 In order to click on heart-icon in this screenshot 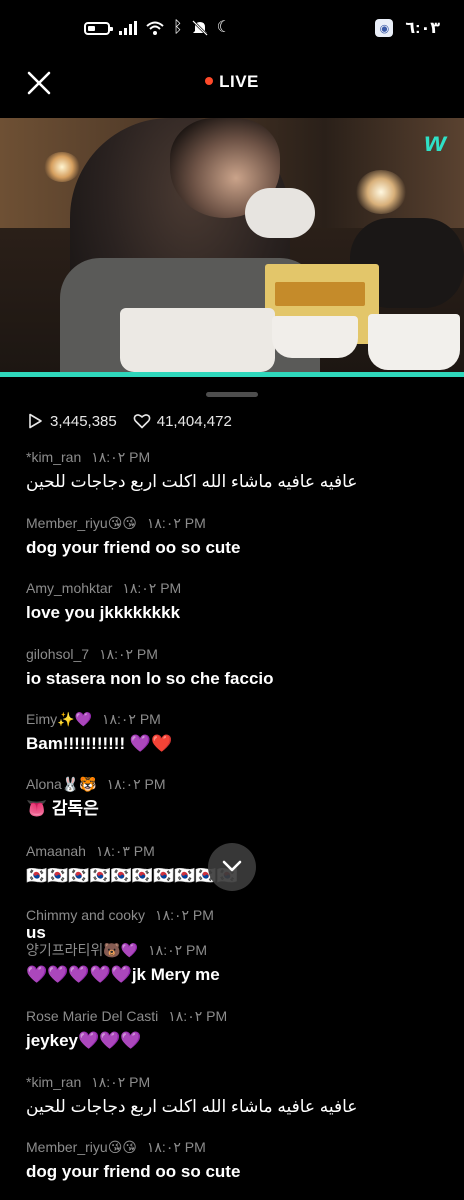, I will do `click(142, 421)`.